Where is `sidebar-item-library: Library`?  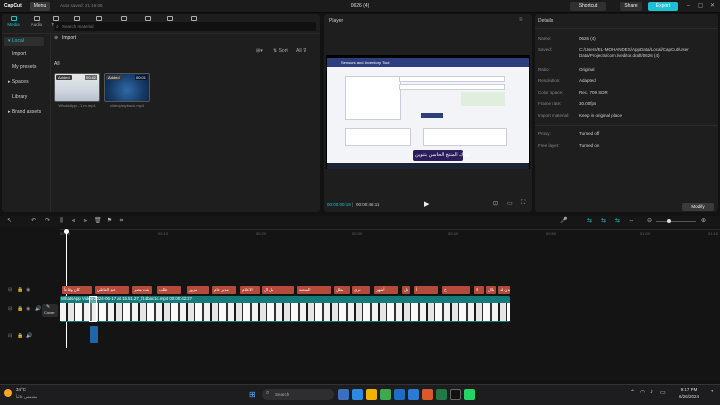
sidebar-item-library: Library is located at coordinates (24, 97).